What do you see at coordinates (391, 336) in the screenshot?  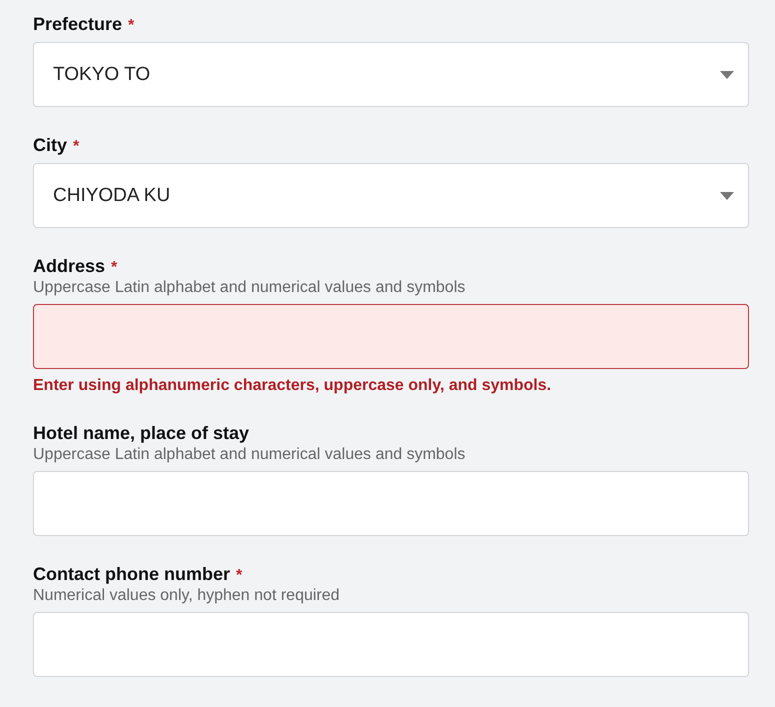 I see `input-field` at bounding box center [391, 336].